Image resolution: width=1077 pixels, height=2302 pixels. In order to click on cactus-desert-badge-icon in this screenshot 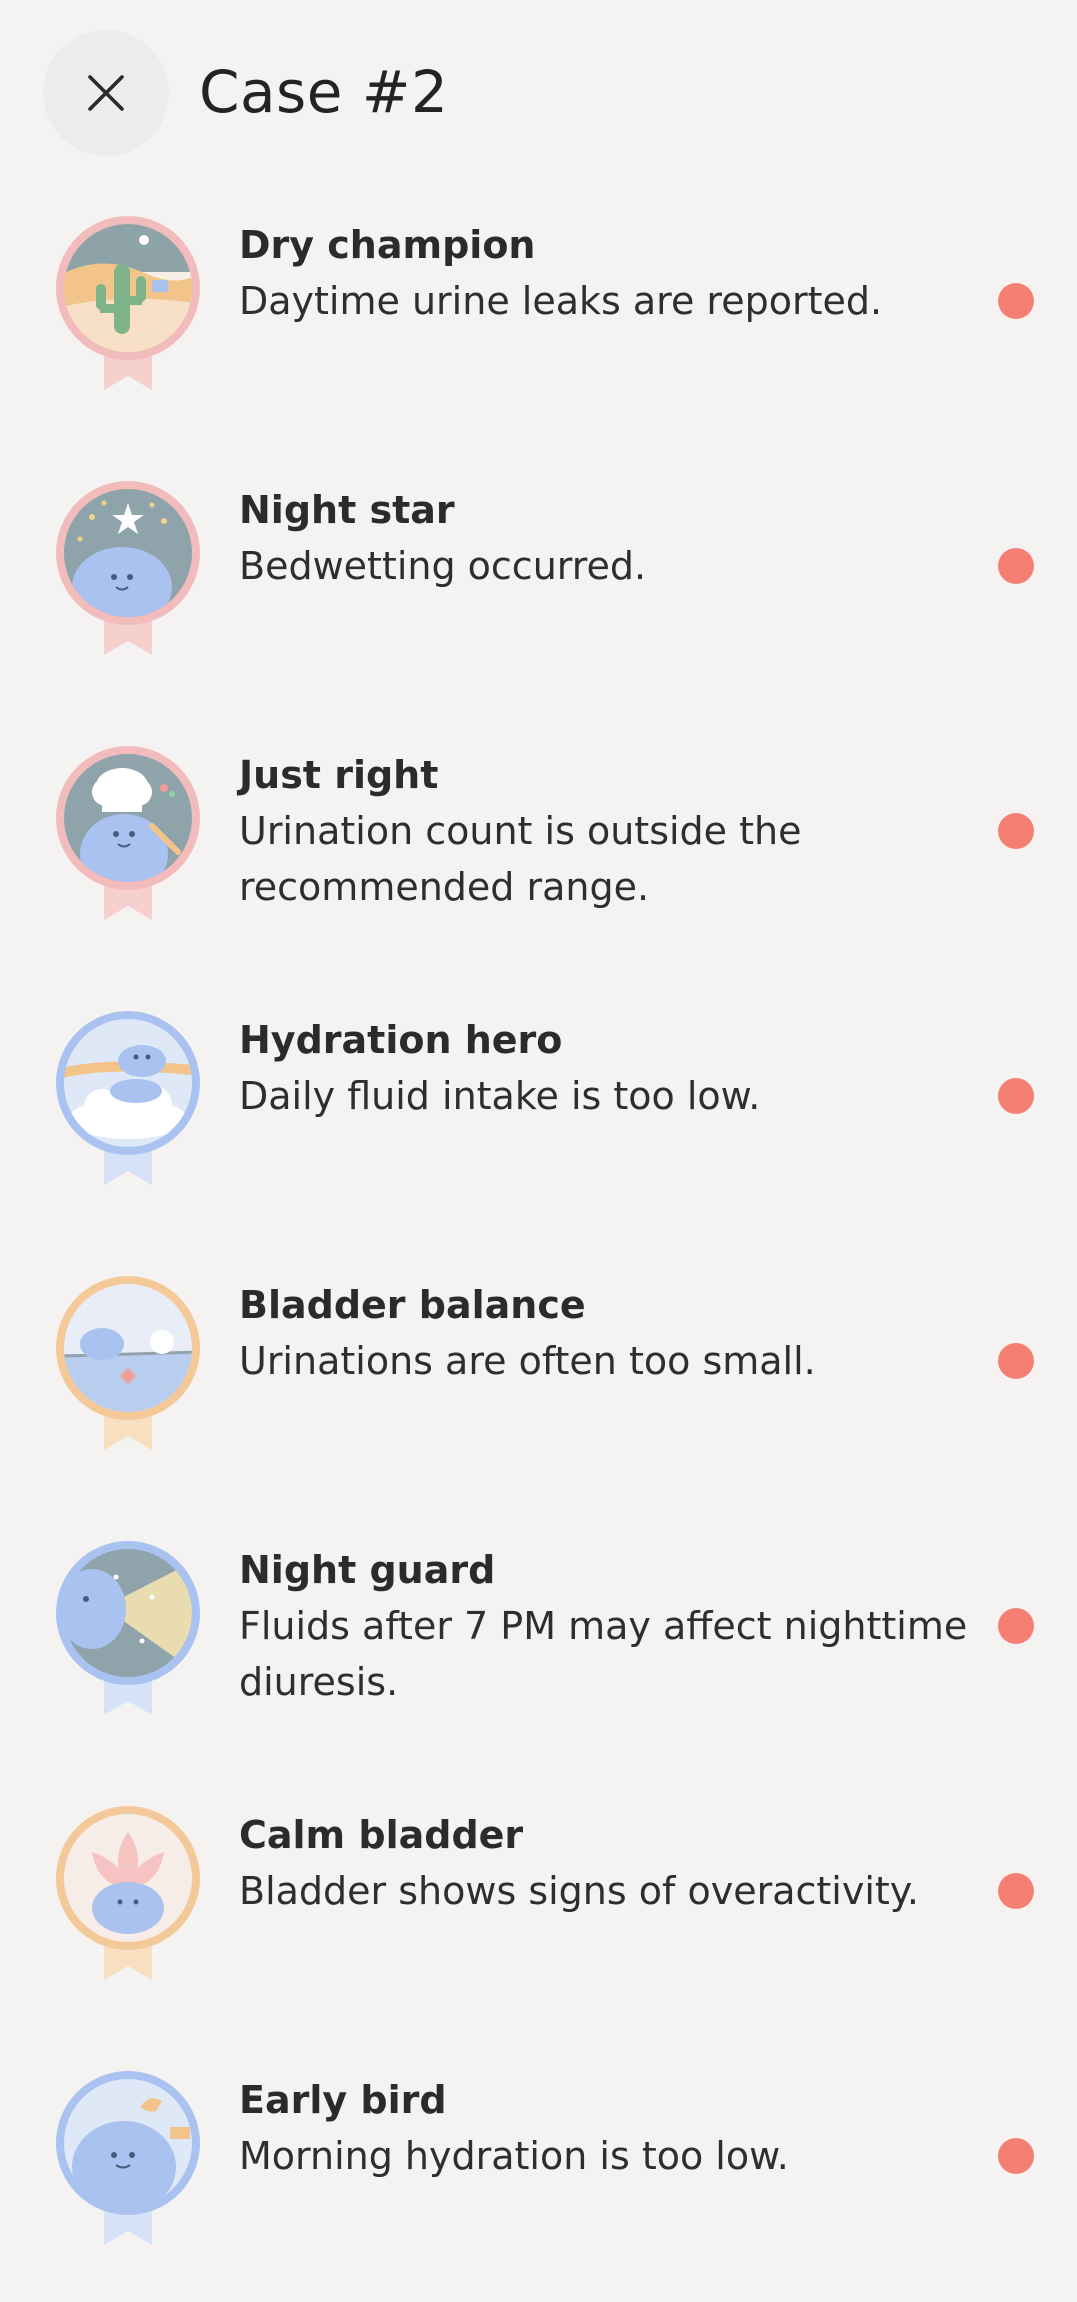, I will do `click(128, 307)`.